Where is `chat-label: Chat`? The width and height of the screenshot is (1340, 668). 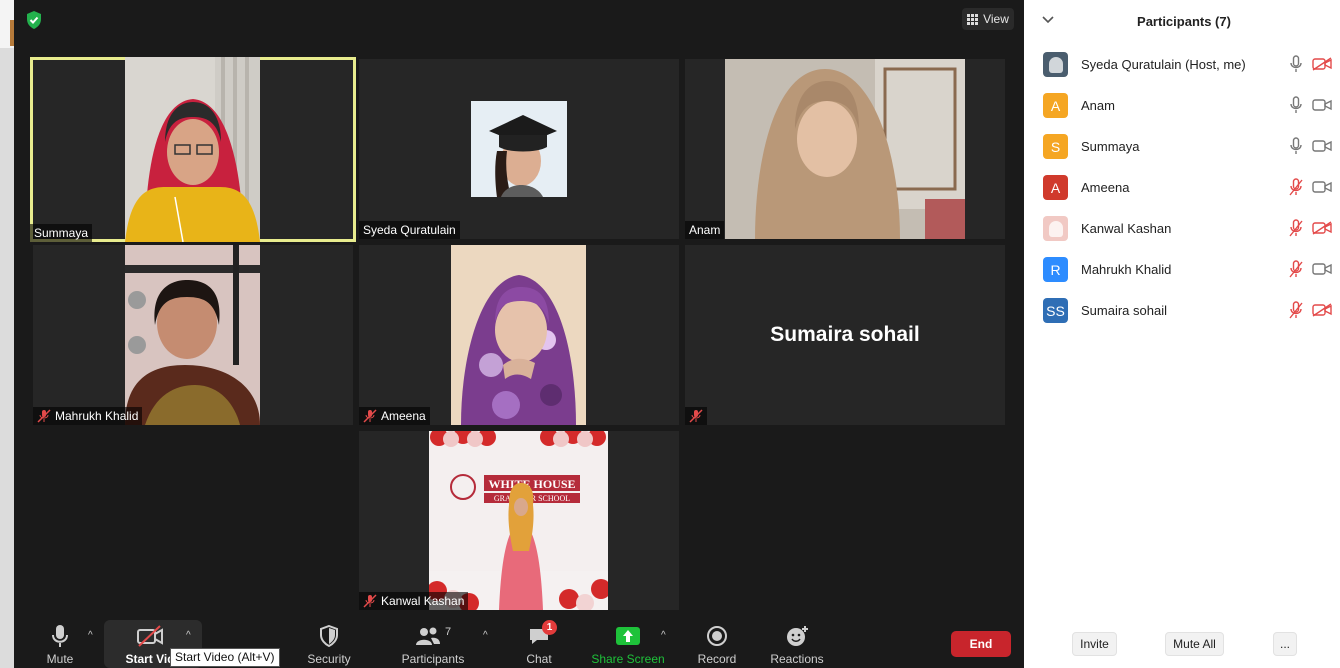
chat-label: Chat is located at coordinates (539, 659).